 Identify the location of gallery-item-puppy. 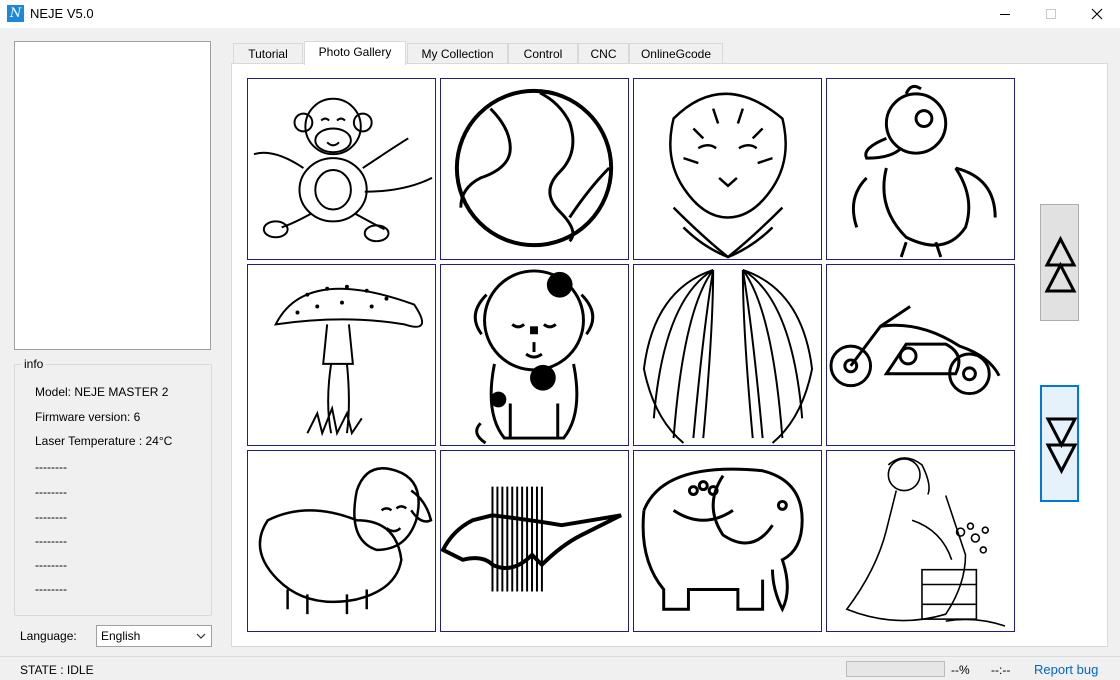
(534, 355).